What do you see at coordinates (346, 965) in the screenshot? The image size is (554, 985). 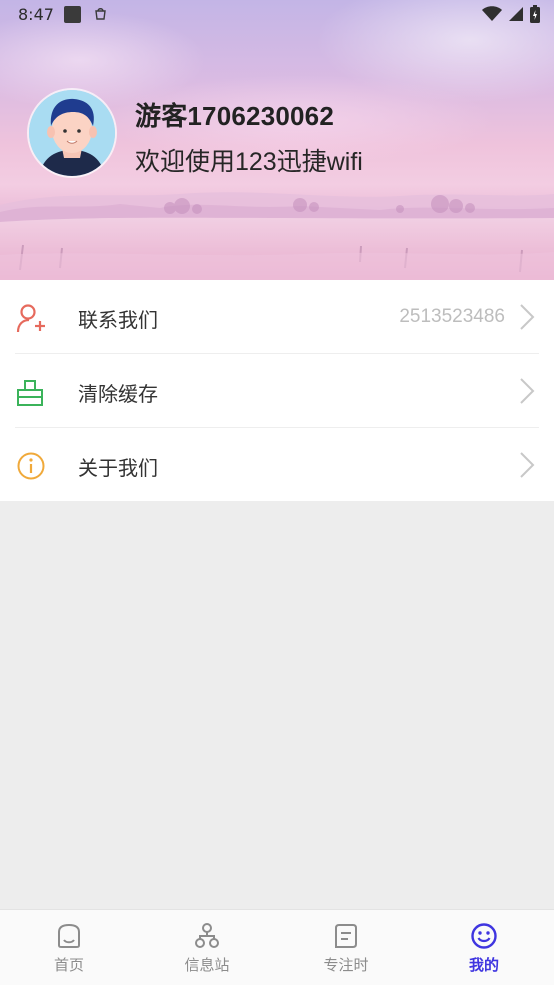 I see `tab-label: 专注时` at bounding box center [346, 965].